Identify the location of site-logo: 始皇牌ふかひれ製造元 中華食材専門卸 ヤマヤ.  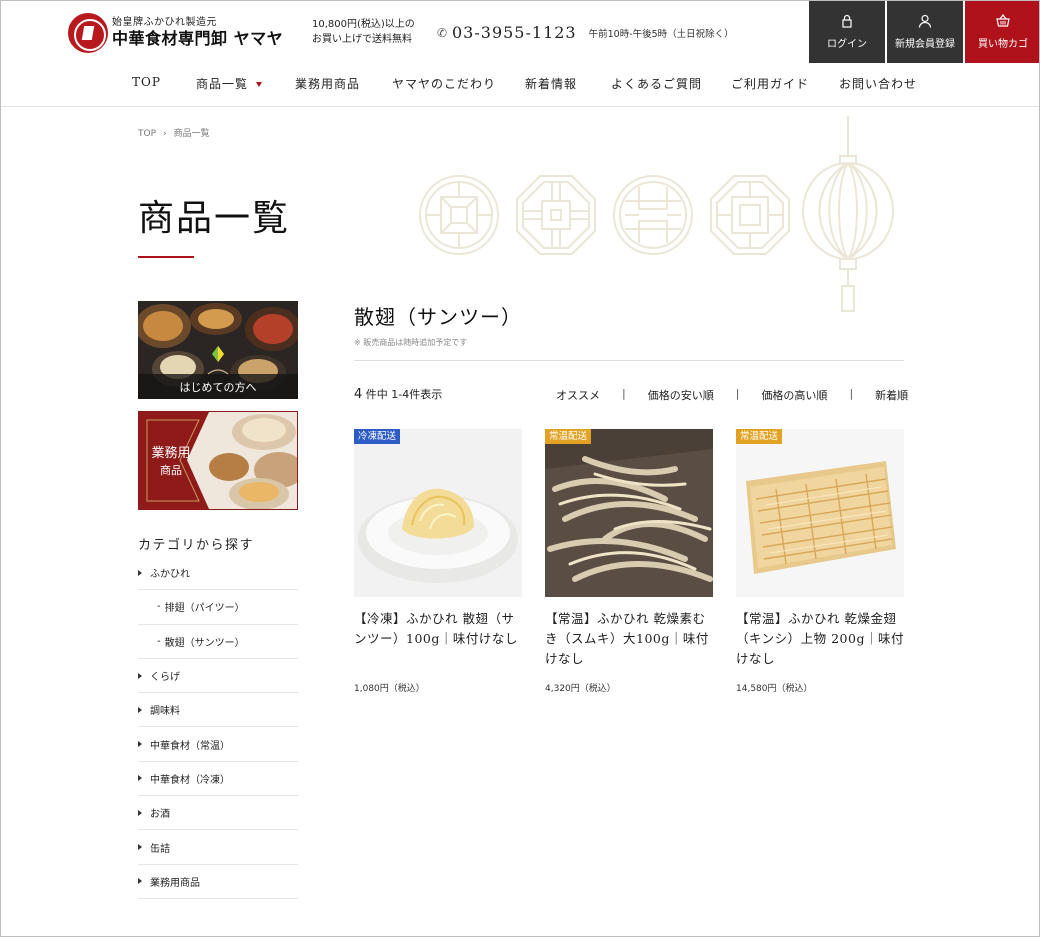
(175, 33).